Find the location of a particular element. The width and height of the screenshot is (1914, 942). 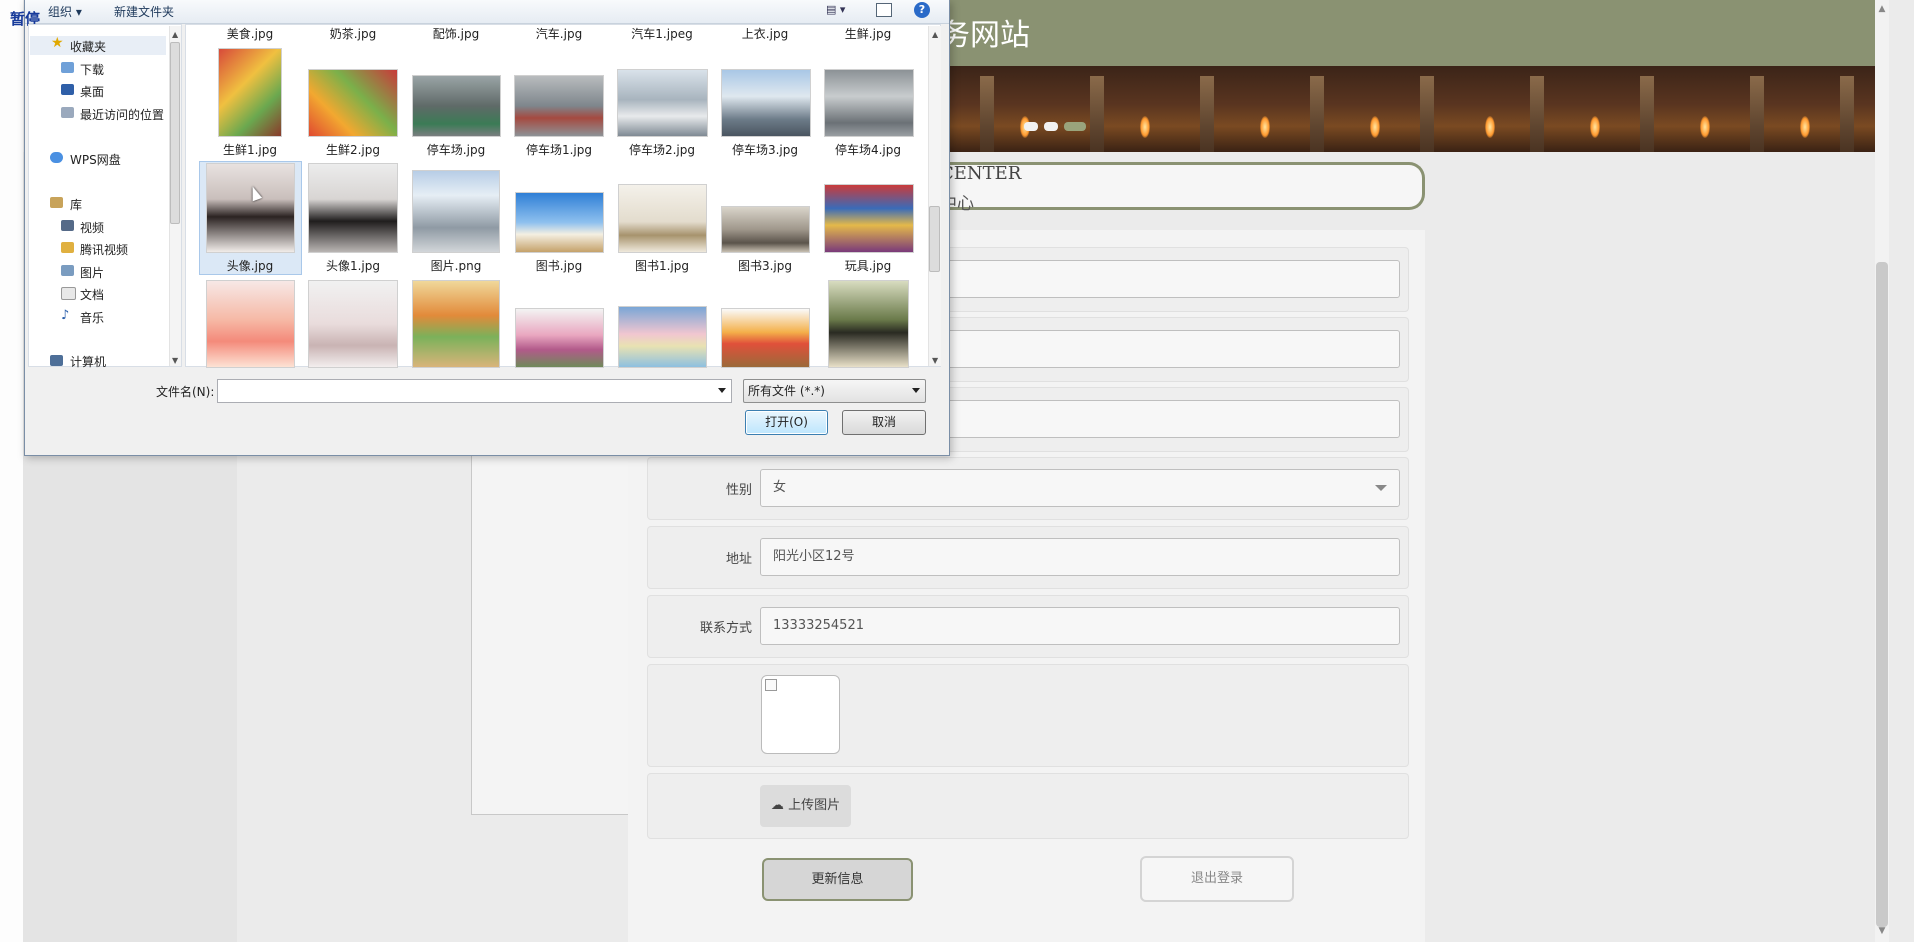

cloud-upload-icon: ☁ is located at coordinates (777, 805).